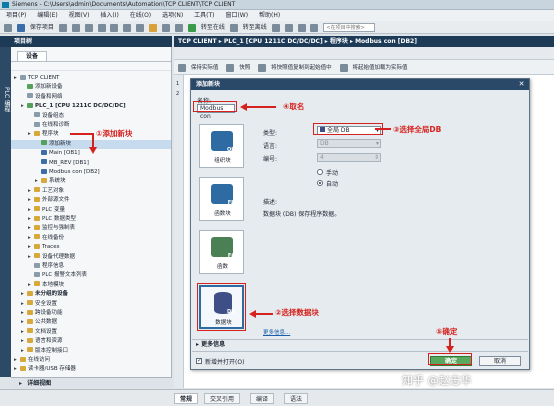 The height and width of the screenshot is (406, 554). Describe the element at coordinates (91, 266) in the screenshot. I see `tree-item: 程序信息` at that location.